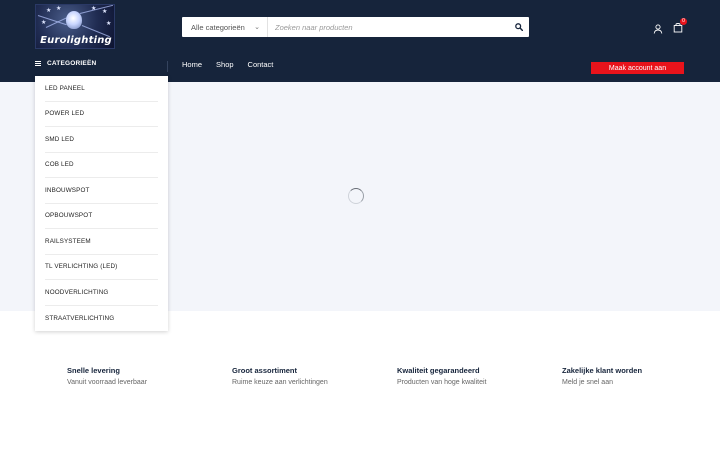 The image size is (720, 450). I want to click on feature-title: Zakelijke klant worden, so click(602, 370).